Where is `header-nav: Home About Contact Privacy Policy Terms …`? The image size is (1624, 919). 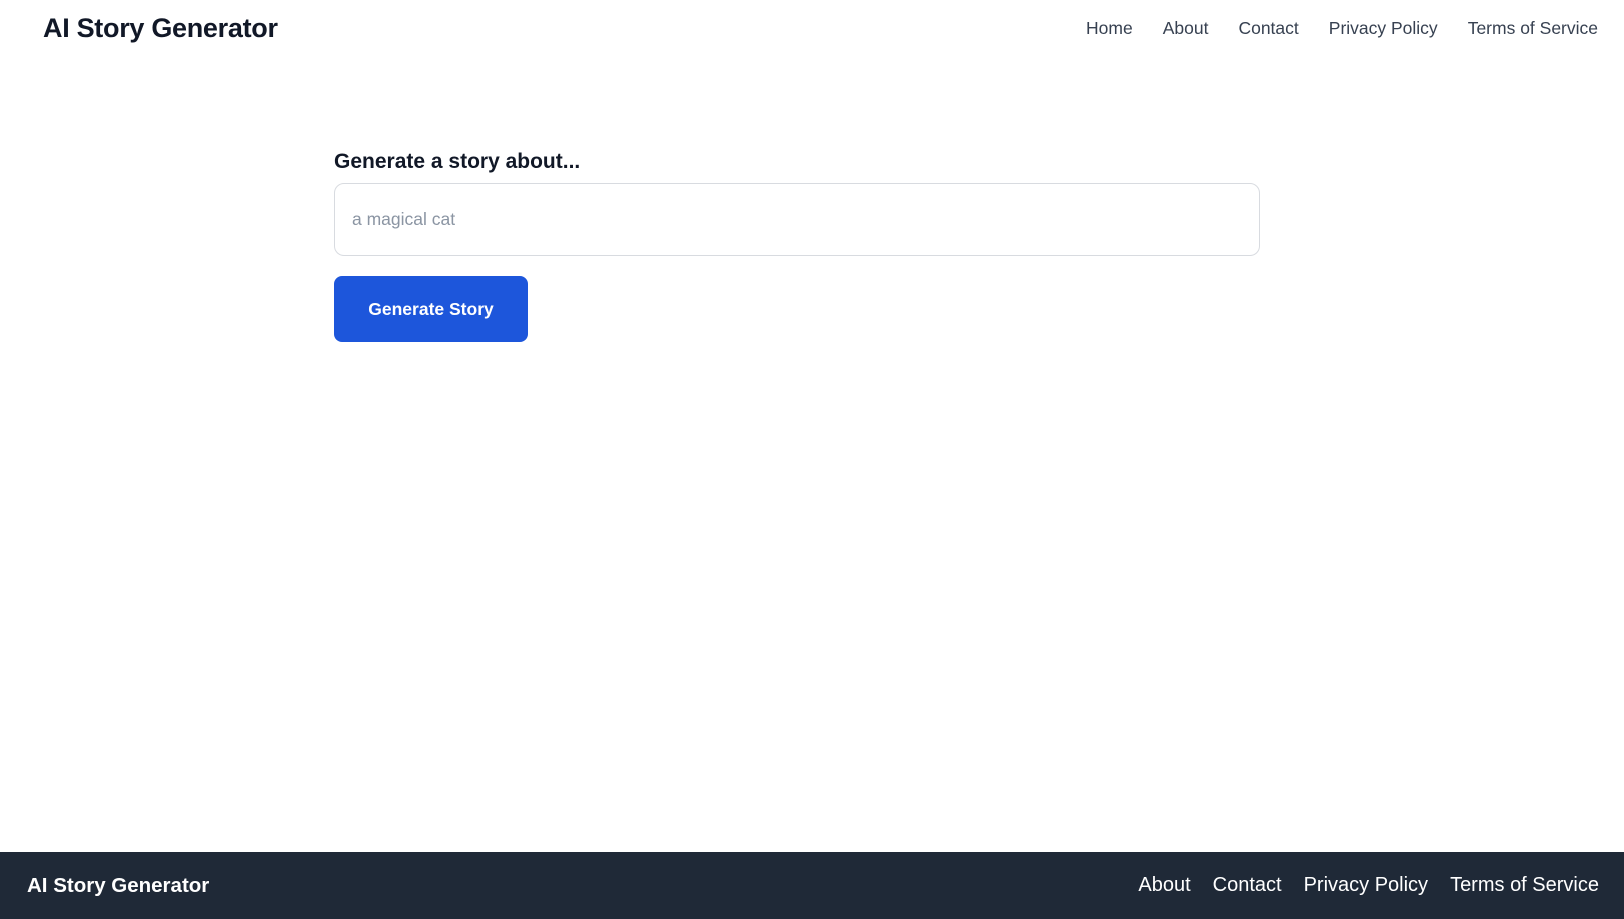 header-nav: Home About Contact Privacy Policy Terms … is located at coordinates (1342, 28).